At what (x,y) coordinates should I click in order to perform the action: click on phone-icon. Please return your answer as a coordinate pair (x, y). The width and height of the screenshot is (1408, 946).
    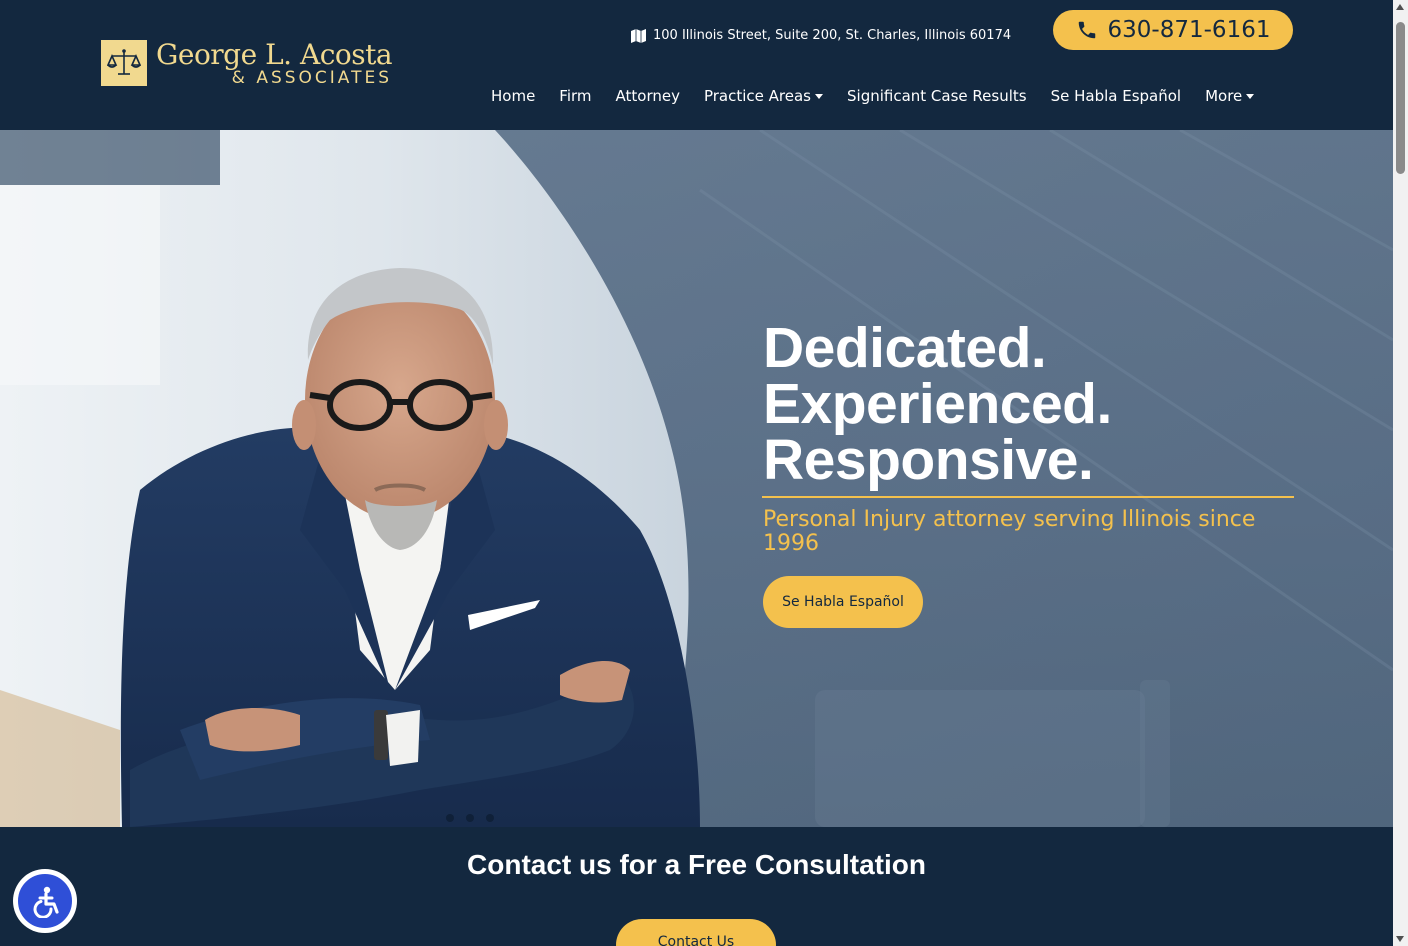
    Looking at the image, I should click on (1087, 30).